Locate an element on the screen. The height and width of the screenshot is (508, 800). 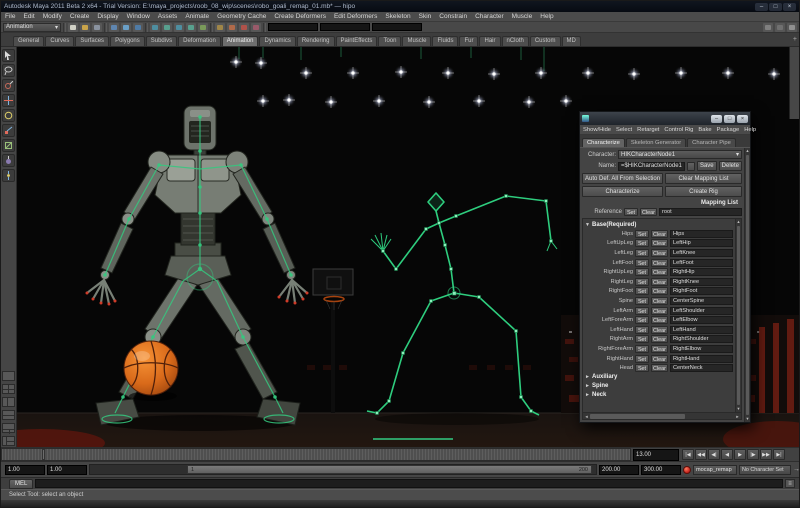
joint-value-field: RightKnee is located at coordinates (701, 281).